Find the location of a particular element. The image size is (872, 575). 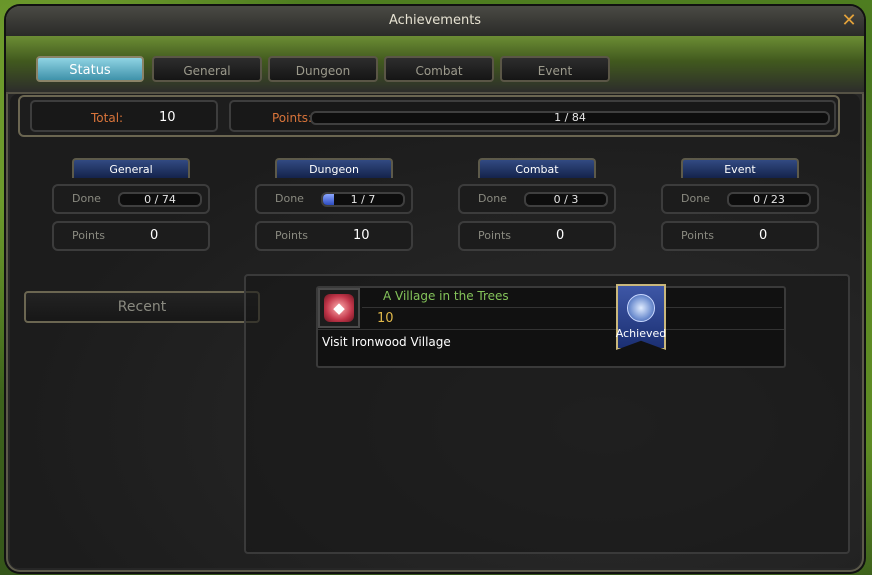

emblem-icon is located at coordinates (641, 308).